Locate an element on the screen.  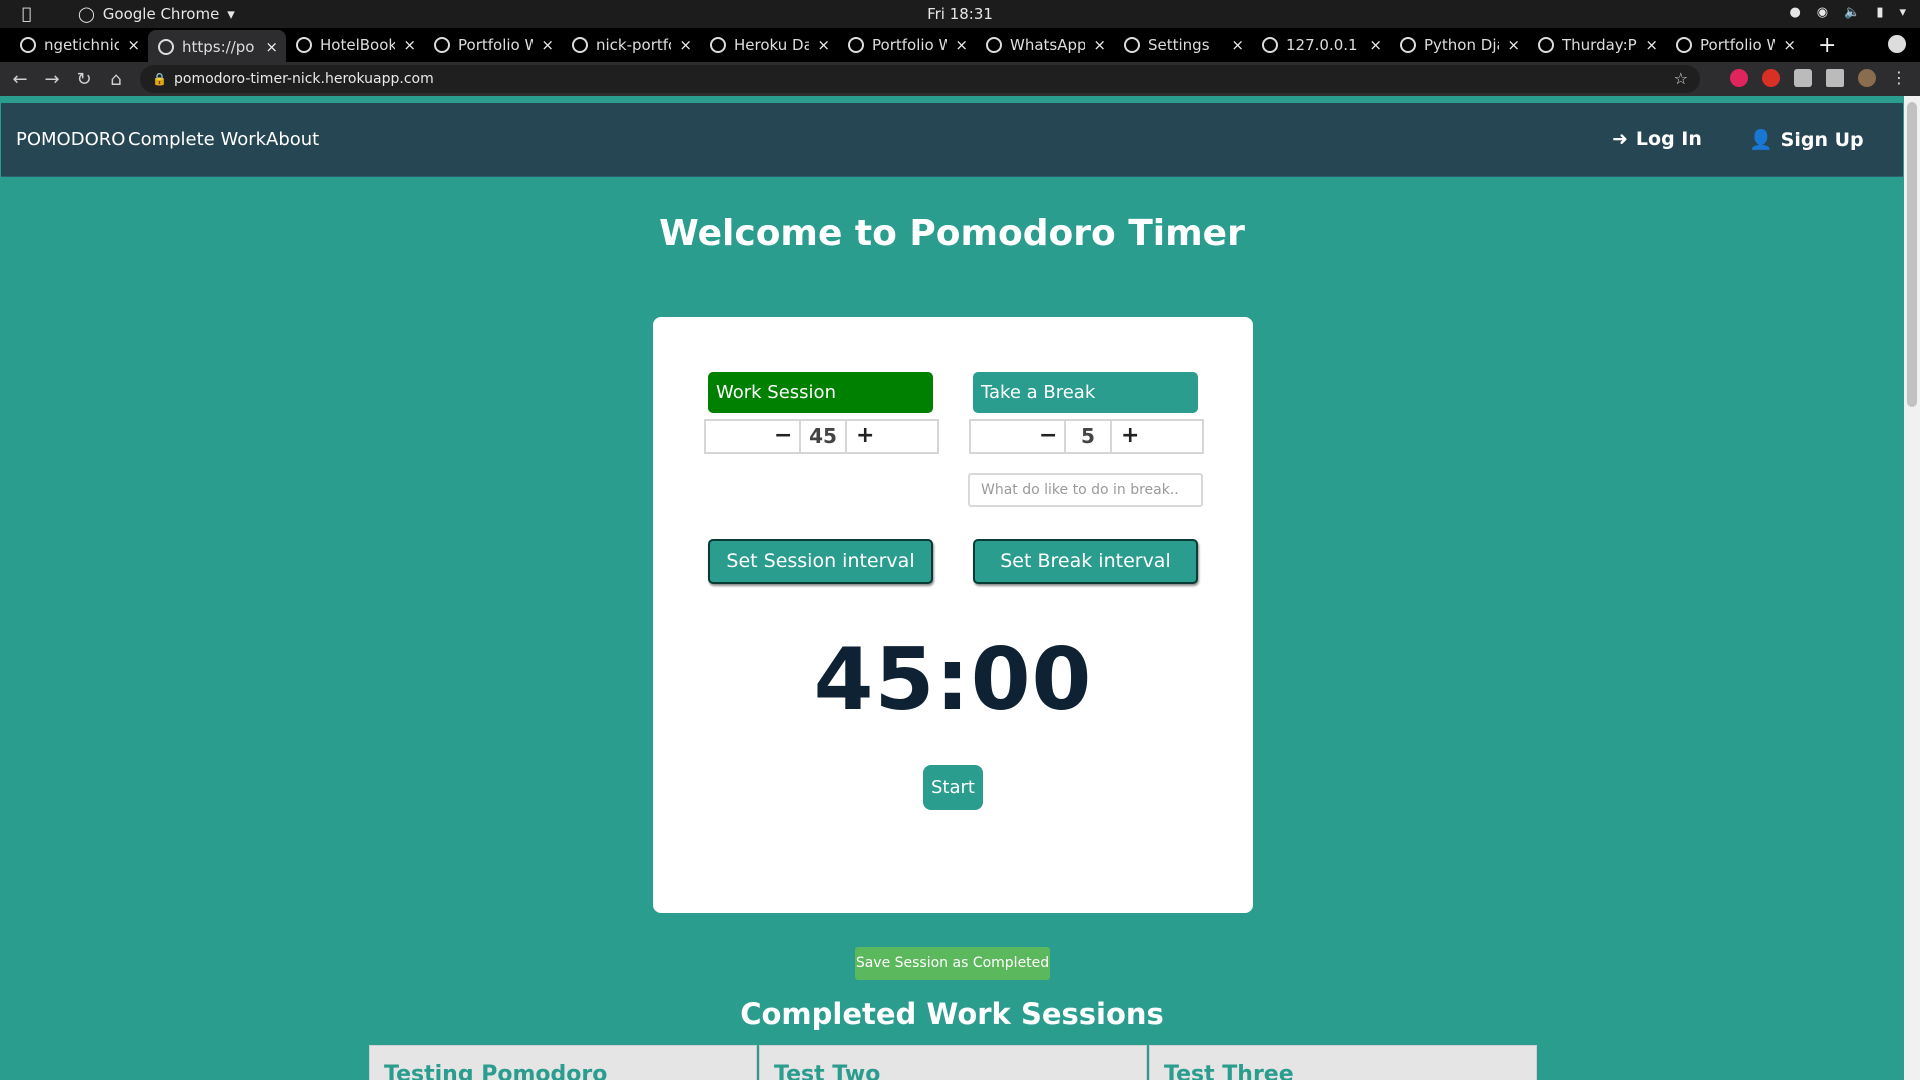
brand-link: POMODORO is located at coordinates (70, 139).